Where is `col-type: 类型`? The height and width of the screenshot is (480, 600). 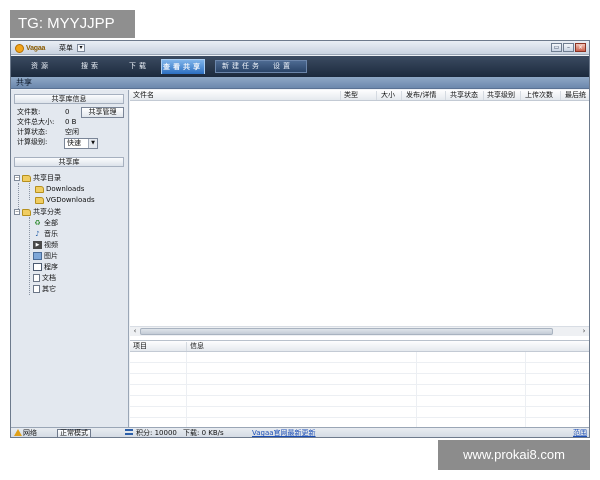
col-type: 类型 is located at coordinates (351, 95).